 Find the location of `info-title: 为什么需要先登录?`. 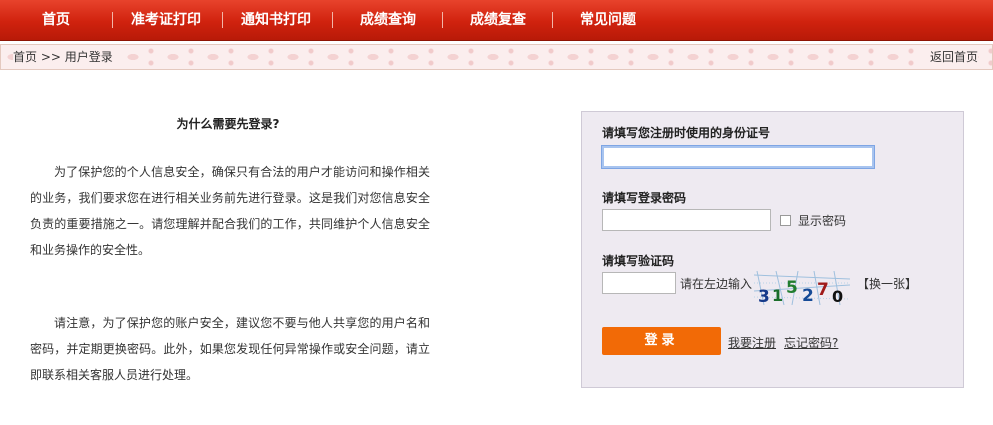

info-title: 为什么需要先登录? is located at coordinates (228, 124).